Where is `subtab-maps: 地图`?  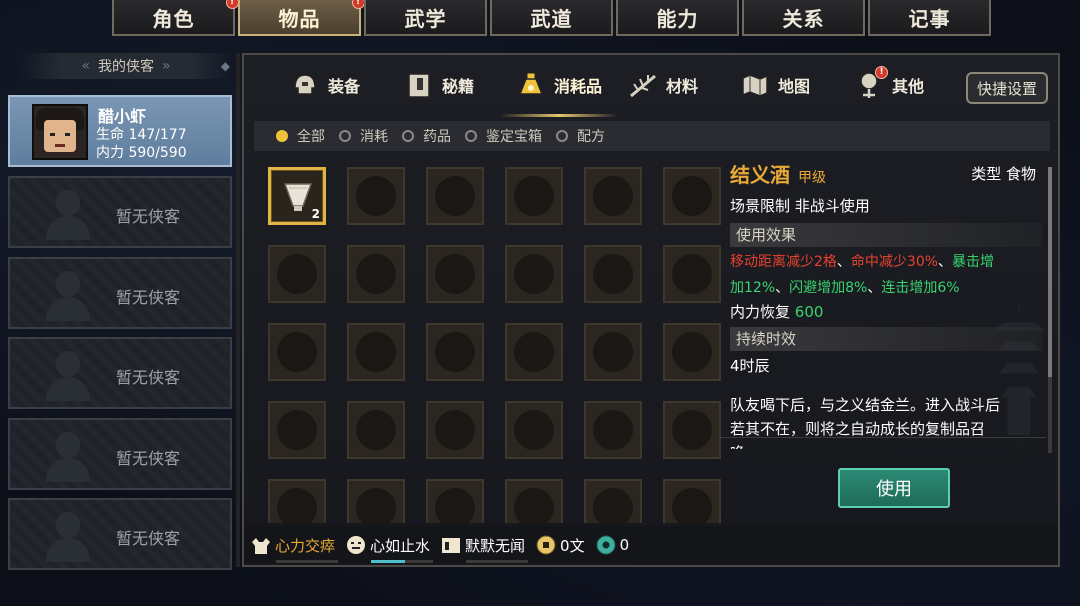
subtab-maps: 地图 is located at coordinates (775, 85).